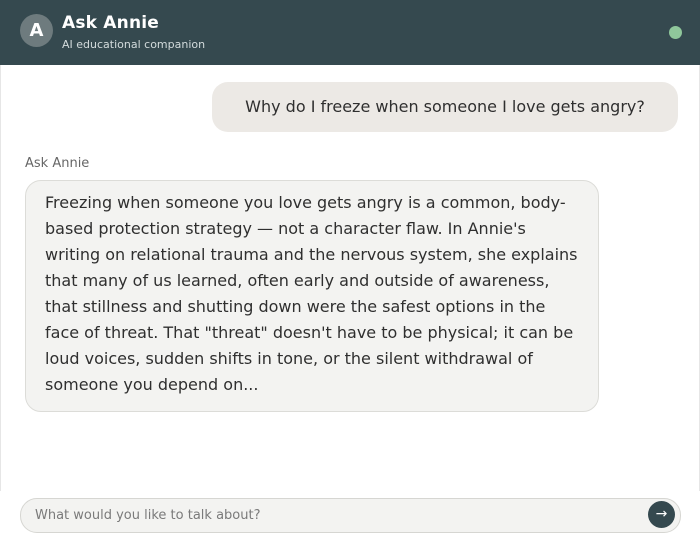  Describe the element at coordinates (57, 163) in the screenshot. I see `assistant-name-label: Ask Annie` at that location.